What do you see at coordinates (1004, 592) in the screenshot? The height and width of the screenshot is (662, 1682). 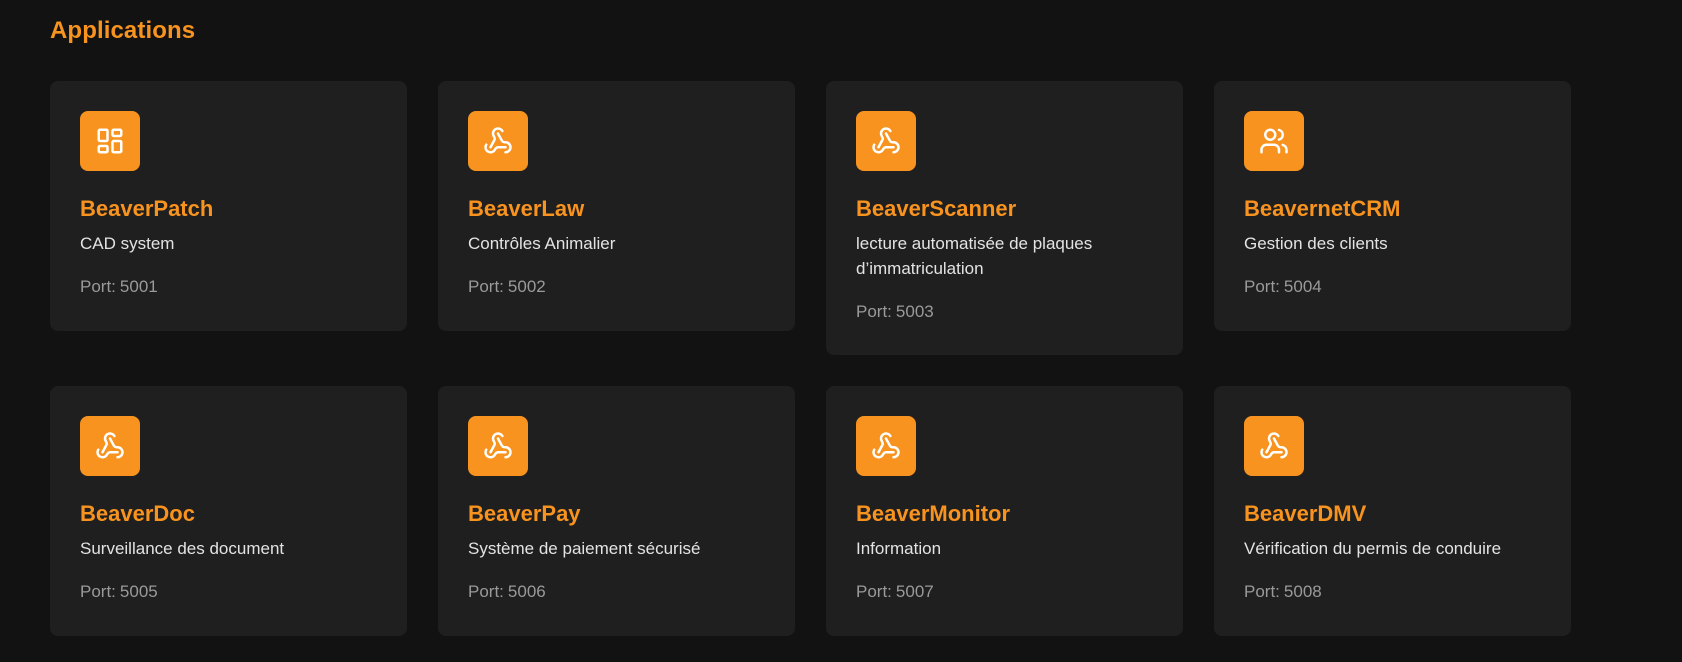 I see `app-port: Port: 5007` at bounding box center [1004, 592].